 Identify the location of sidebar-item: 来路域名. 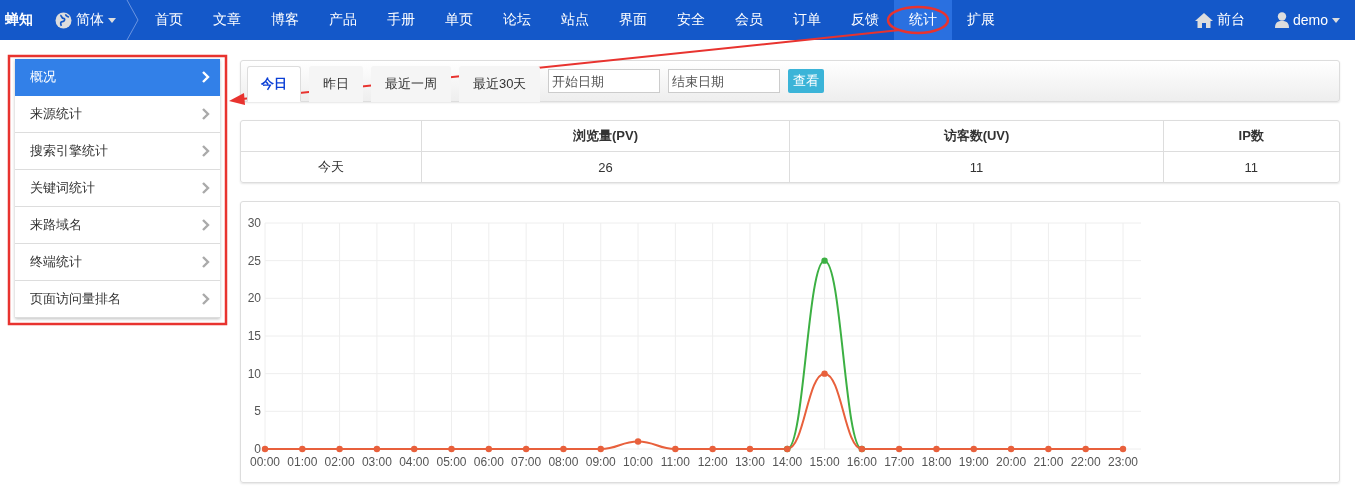
(117, 225).